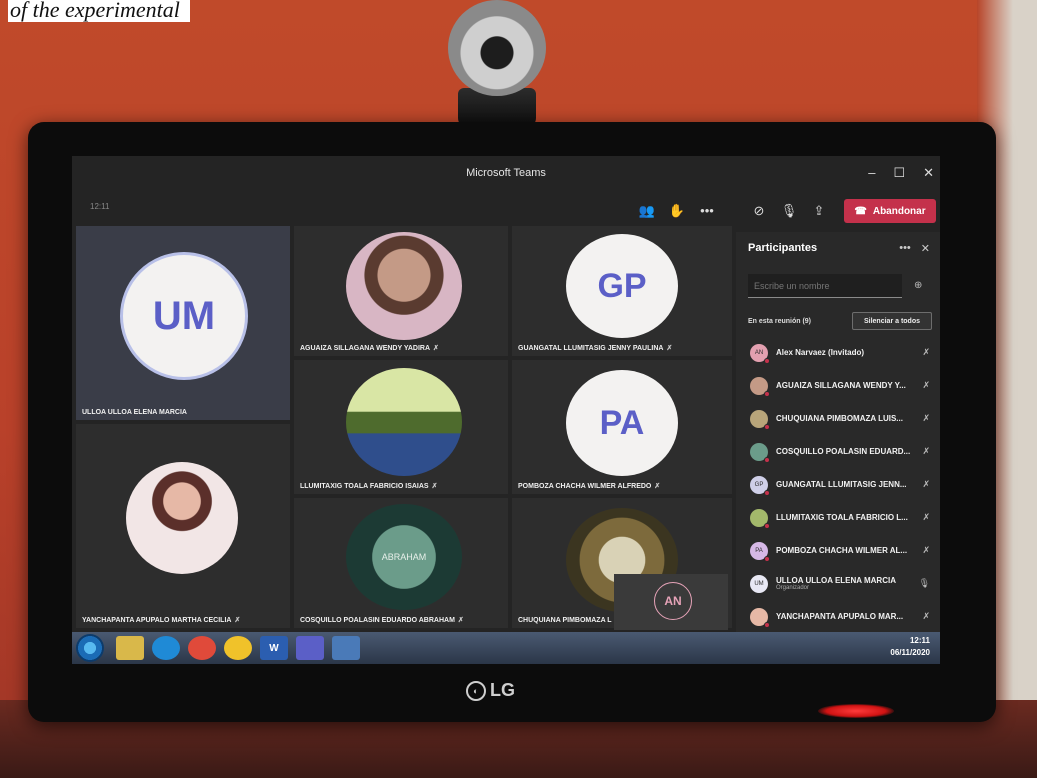 The width and height of the screenshot is (1037, 778). What do you see at coordinates (928, 173) in the screenshot?
I see `close-button: ✕` at bounding box center [928, 173].